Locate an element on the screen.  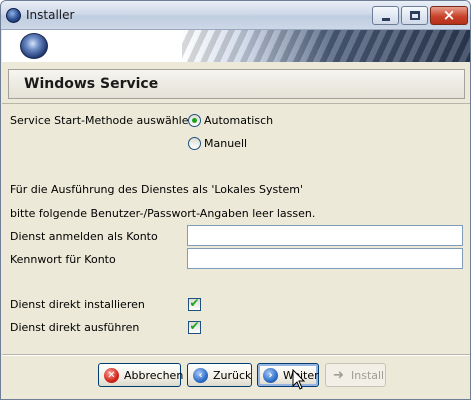
back-button: ‹ Zurück is located at coordinates (219, 375).